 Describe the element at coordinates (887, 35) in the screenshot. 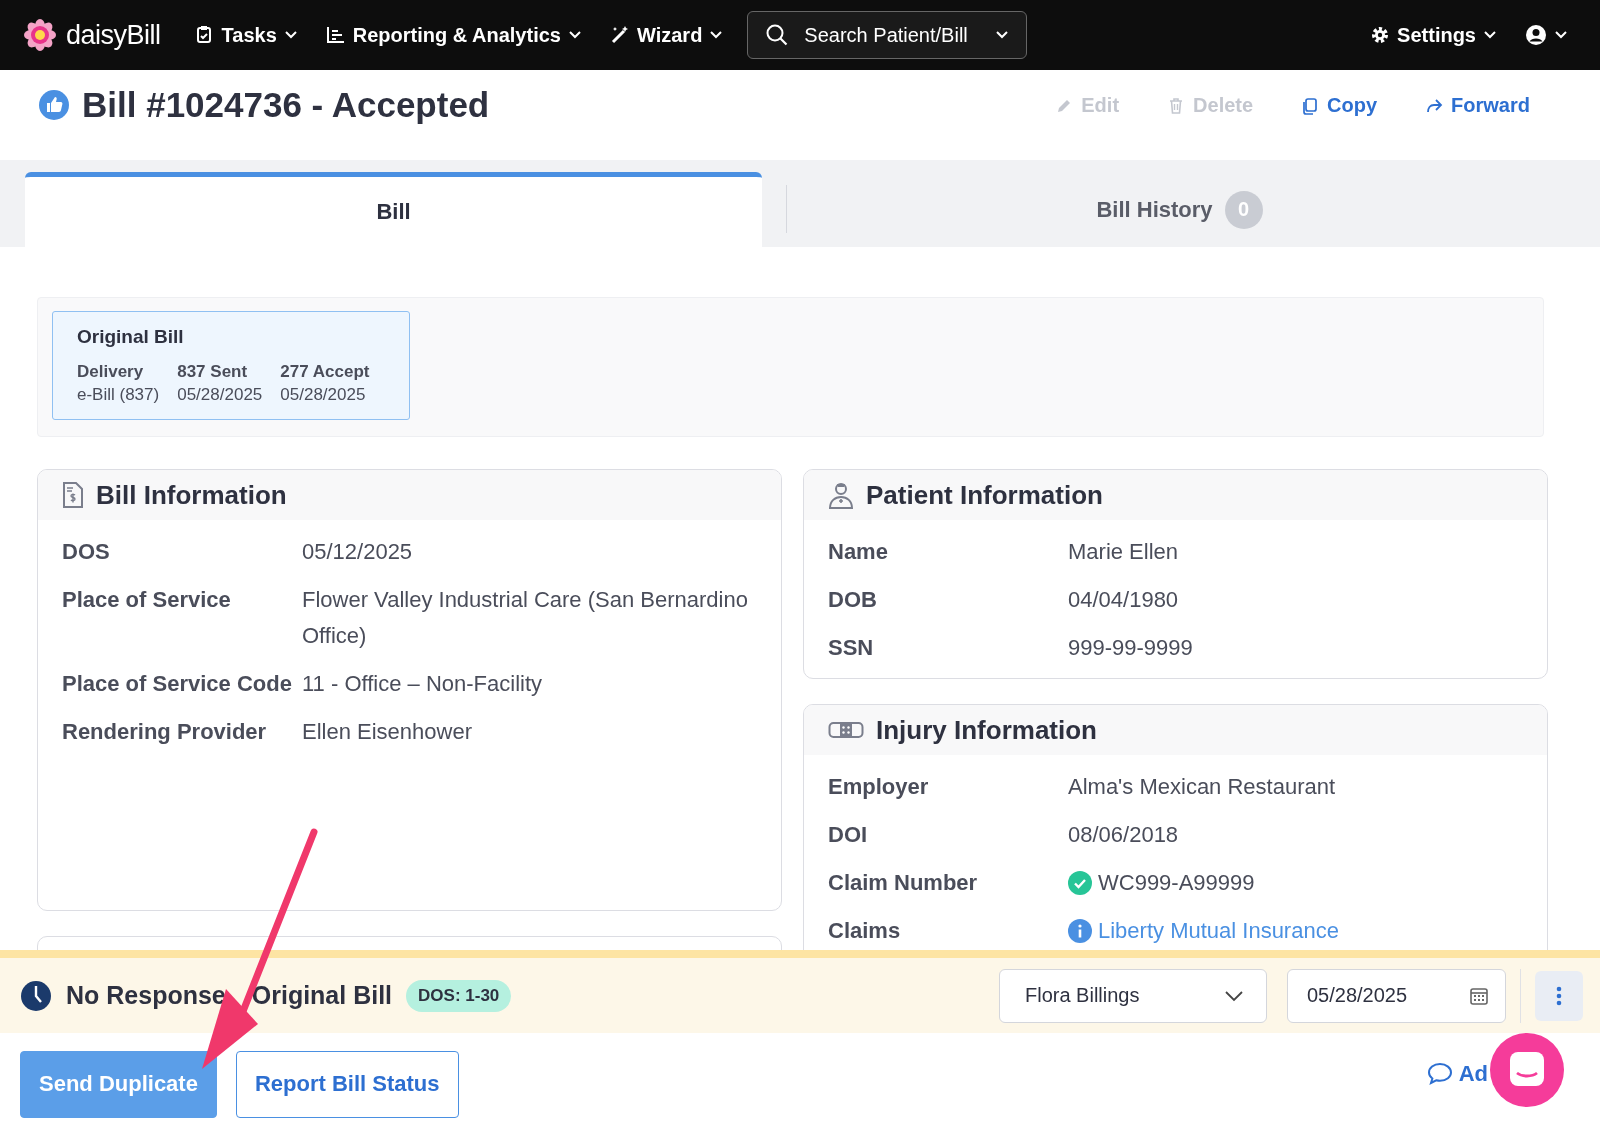

I see `search-field: Search Patient/Bill` at that location.